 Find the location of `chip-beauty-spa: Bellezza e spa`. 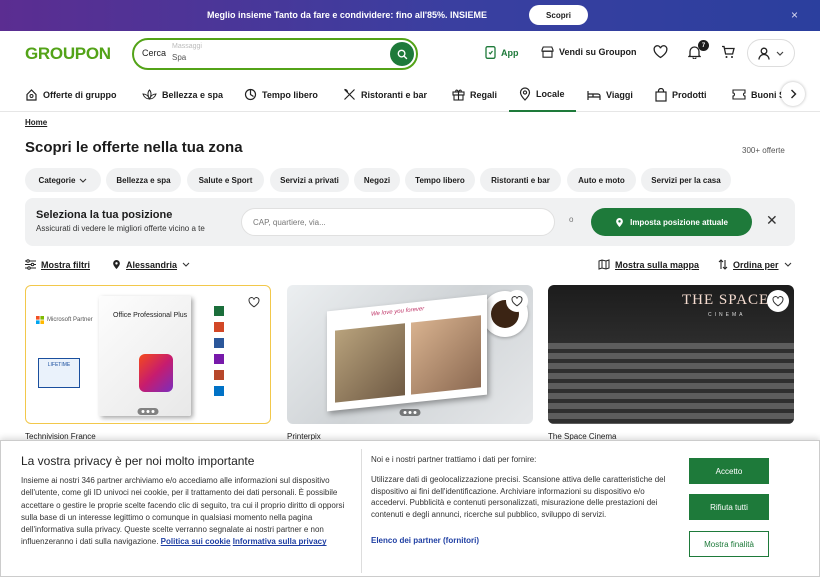

chip-beauty-spa: Bellezza e spa is located at coordinates (143, 180).